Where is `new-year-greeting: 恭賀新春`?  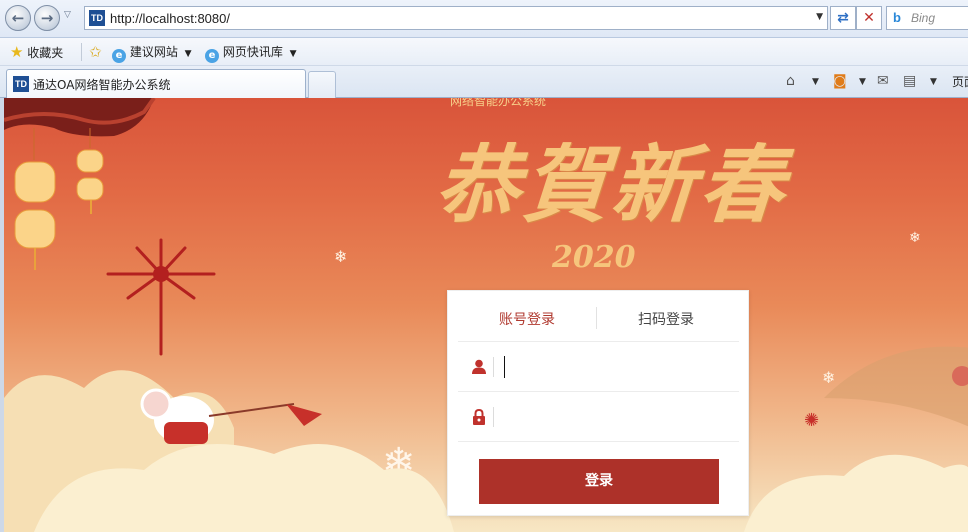
new-year-greeting: 恭賀新春 is located at coordinates (612, 184).